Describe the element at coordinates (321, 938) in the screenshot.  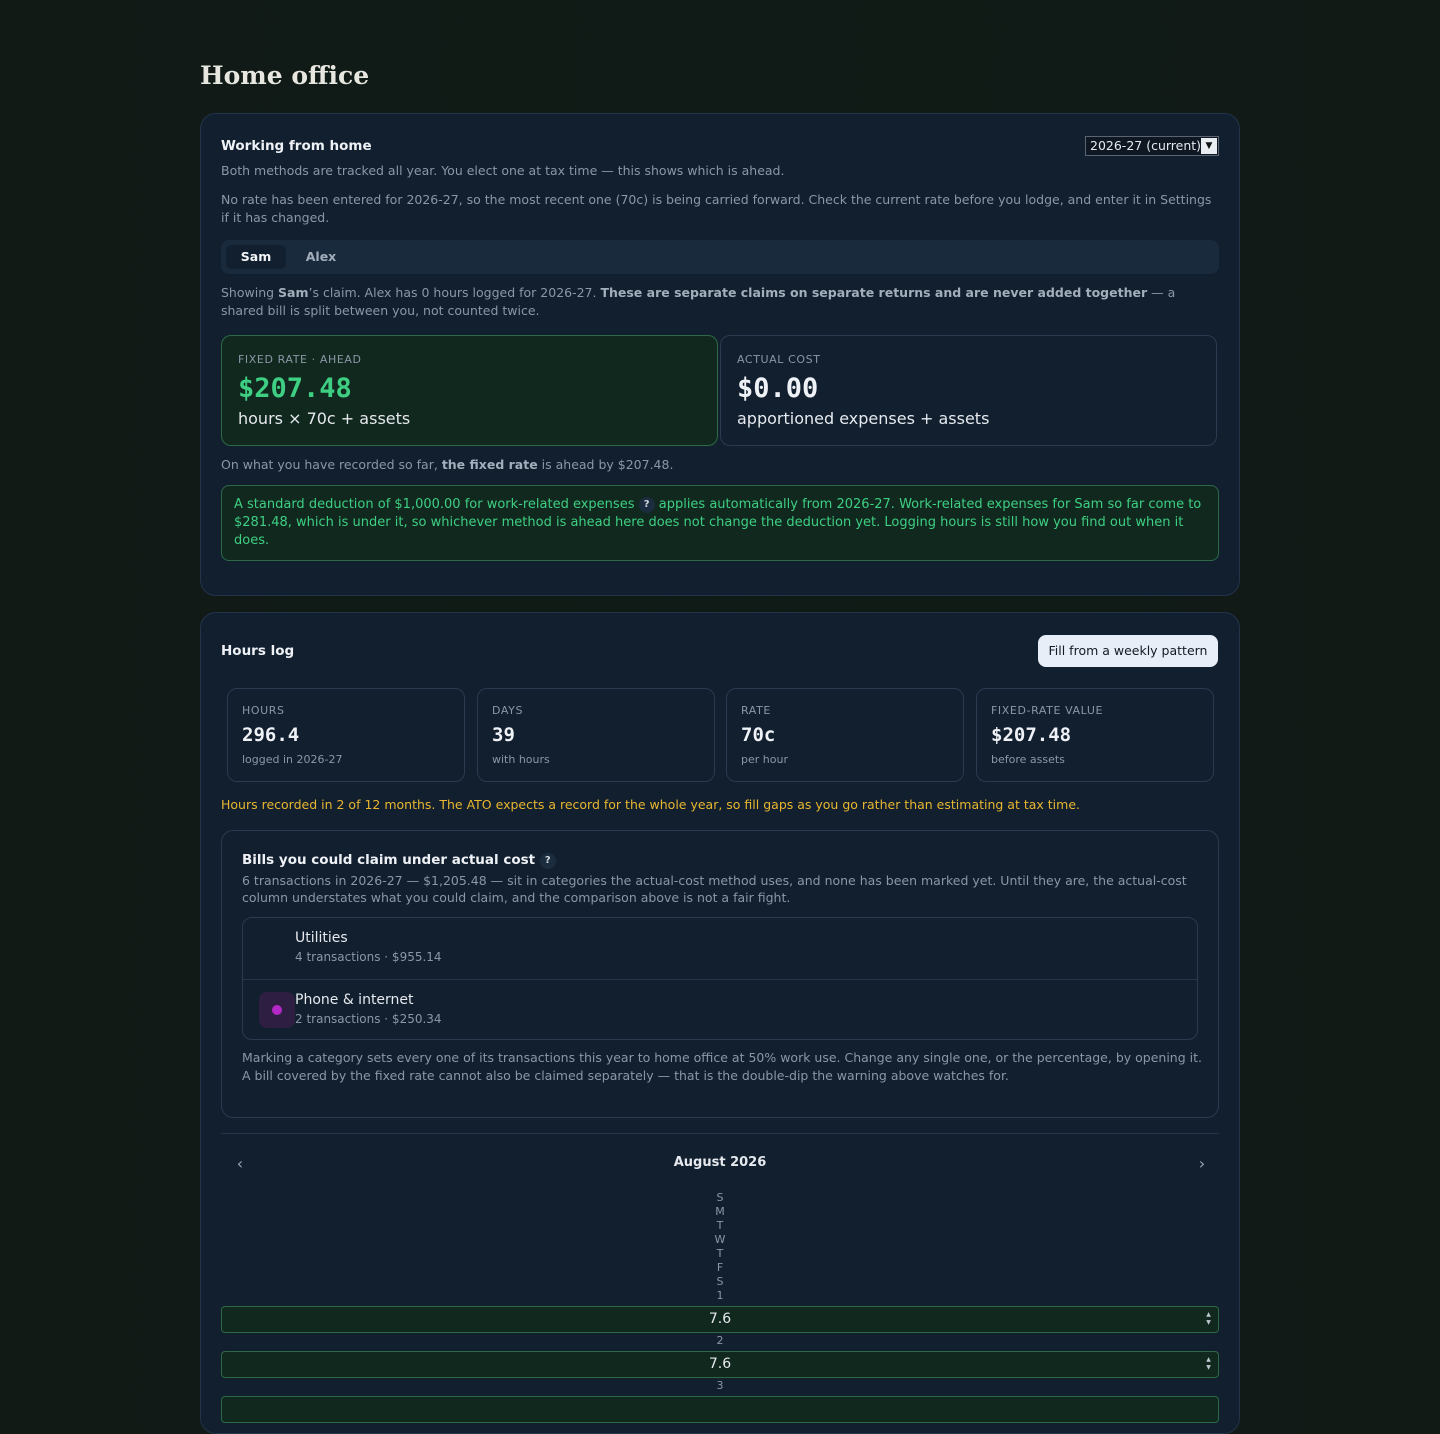
I see `category-name: Utilities` at that location.